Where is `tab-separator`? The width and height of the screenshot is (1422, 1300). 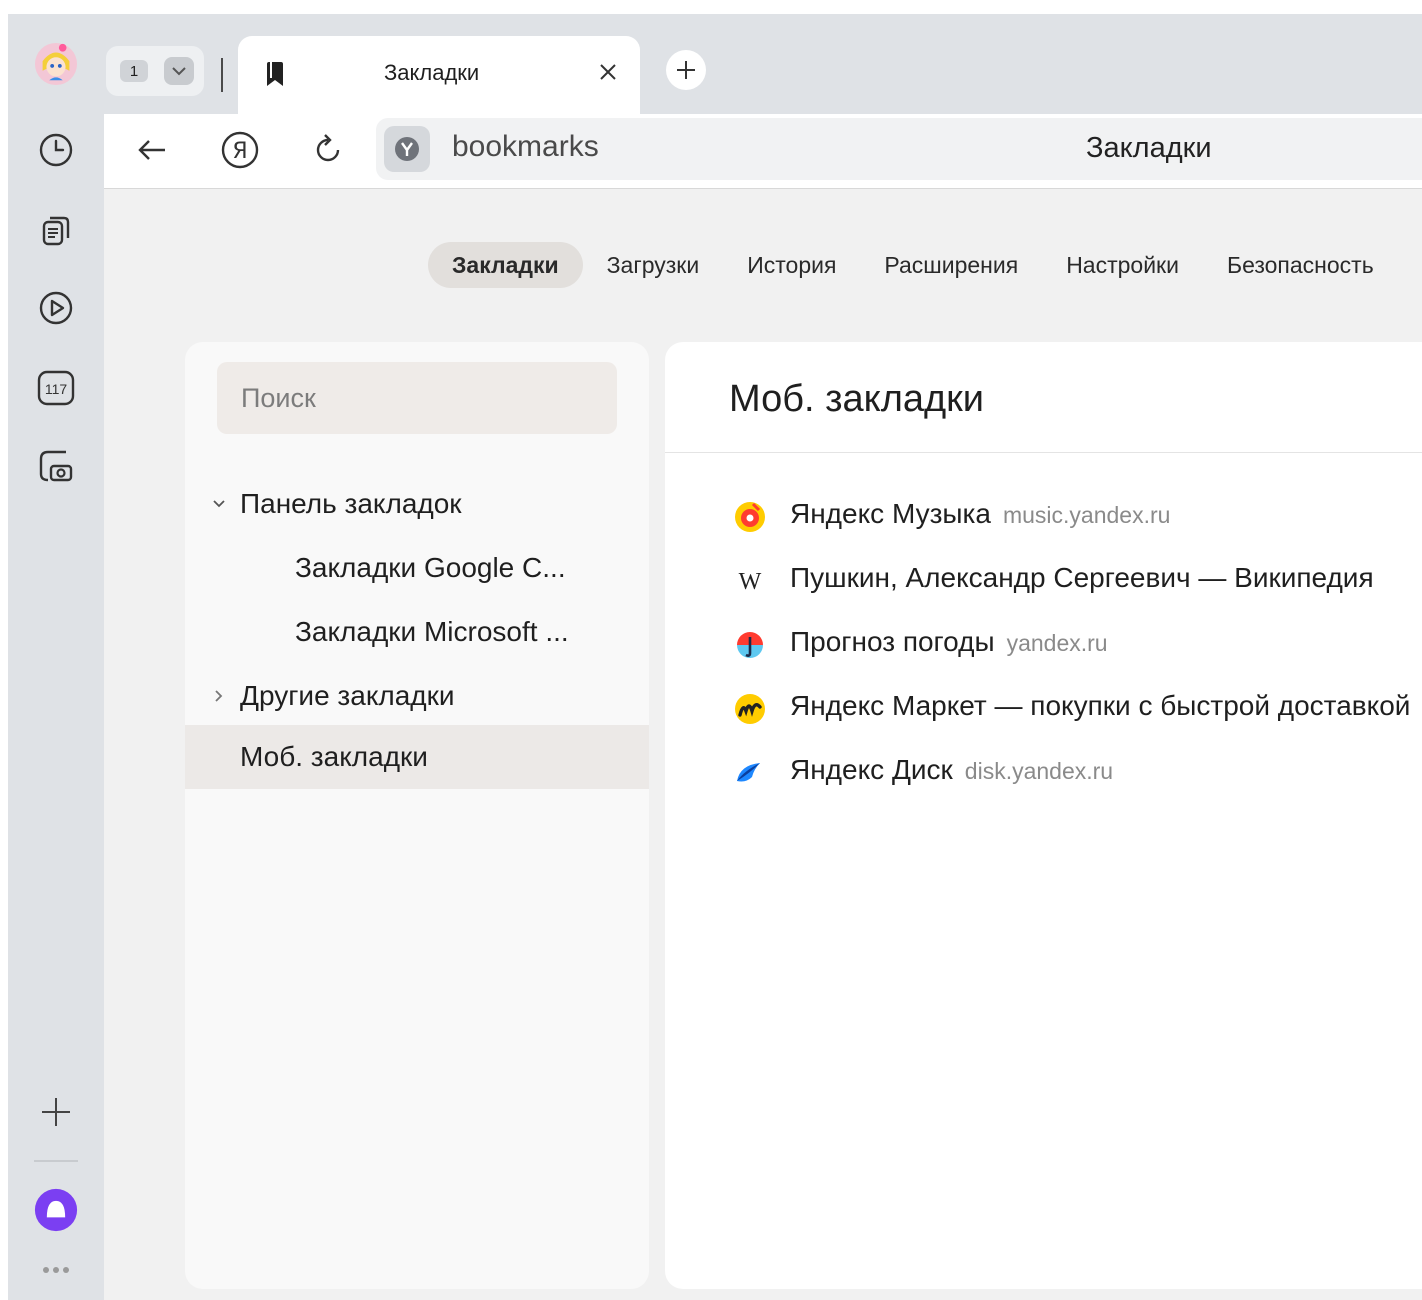
tab-separator is located at coordinates (222, 75).